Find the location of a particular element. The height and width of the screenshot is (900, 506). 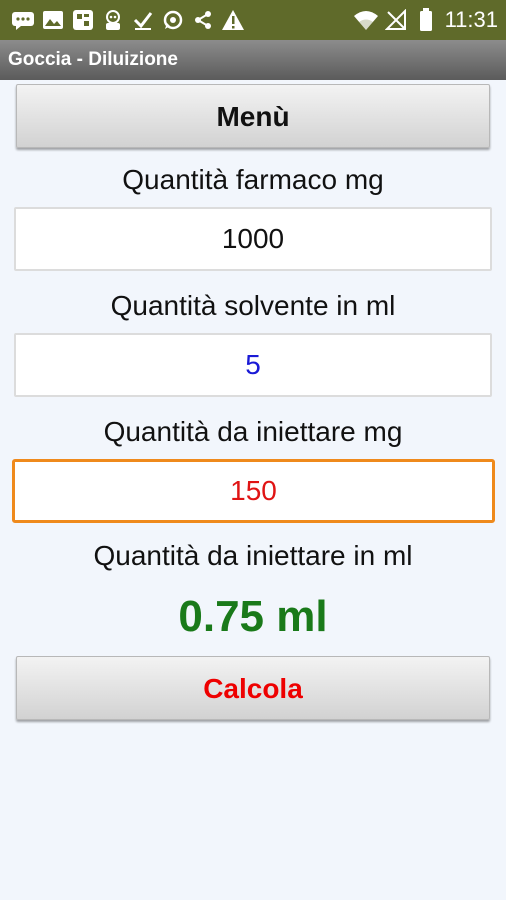

inject-mg-value: 150 is located at coordinates (253, 490).